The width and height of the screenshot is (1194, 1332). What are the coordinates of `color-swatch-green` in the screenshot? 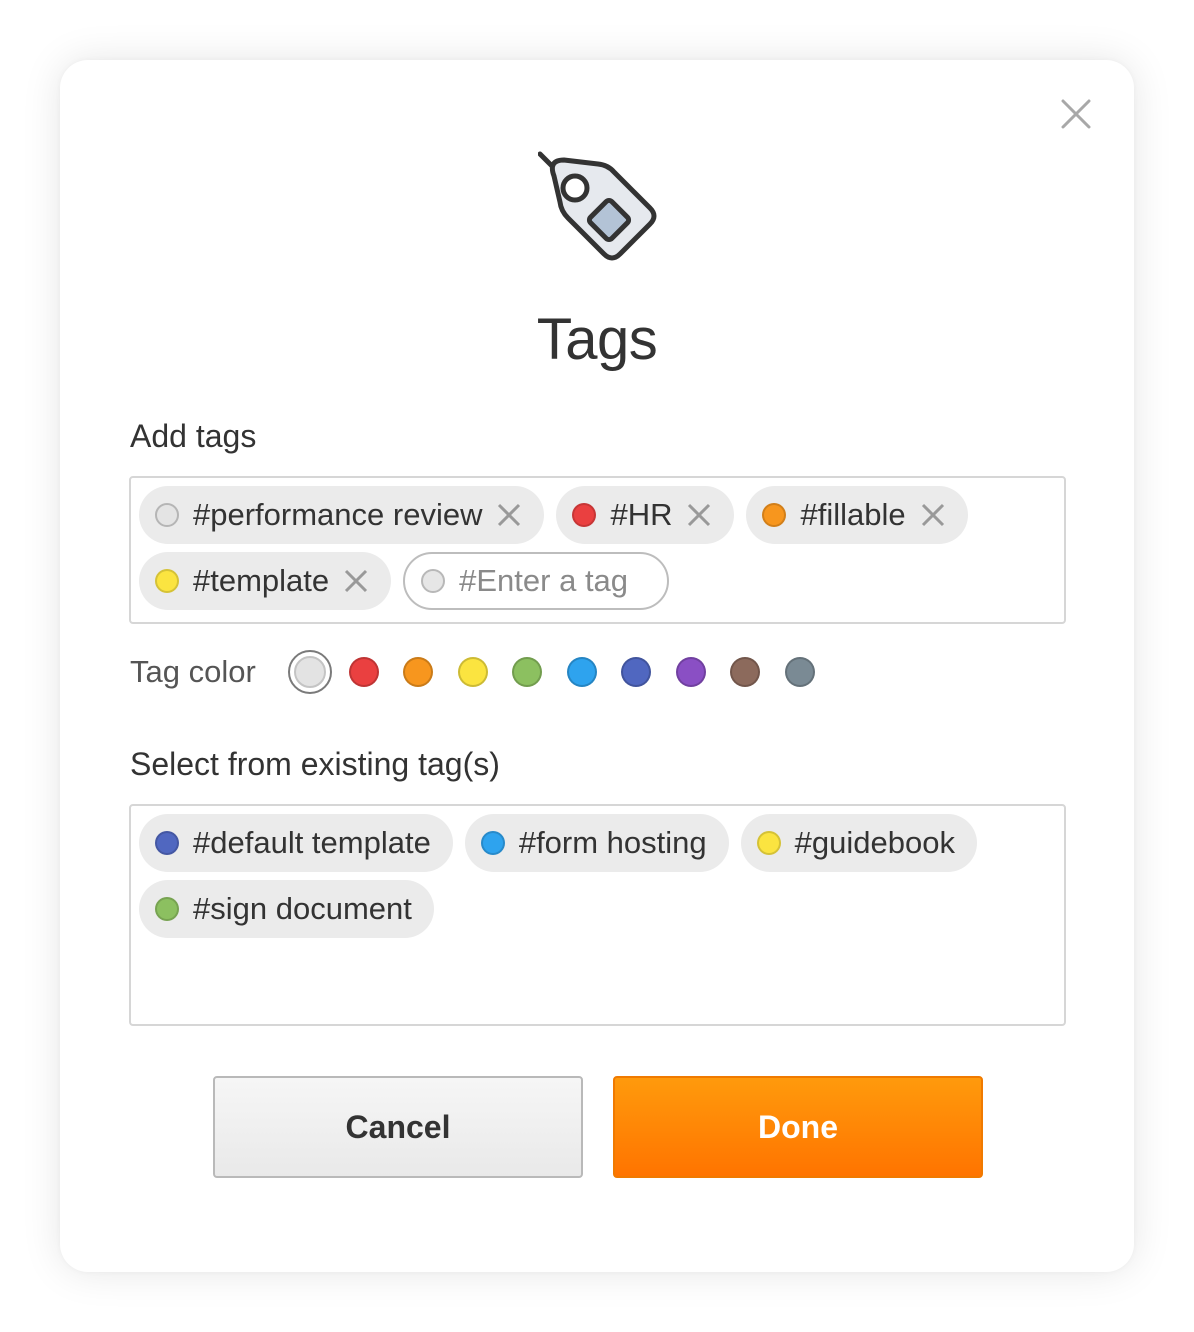 It's located at (527, 672).